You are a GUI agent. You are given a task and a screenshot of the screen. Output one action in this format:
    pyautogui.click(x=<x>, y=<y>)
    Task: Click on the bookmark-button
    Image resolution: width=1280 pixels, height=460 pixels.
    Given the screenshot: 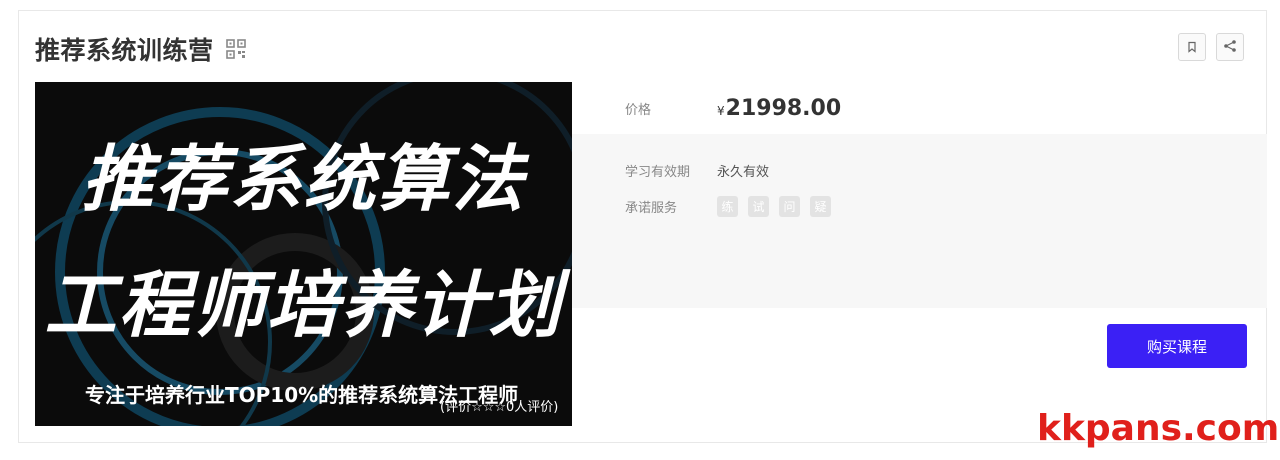 What is the action you would take?
    pyautogui.click(x=1192, y=47)
    